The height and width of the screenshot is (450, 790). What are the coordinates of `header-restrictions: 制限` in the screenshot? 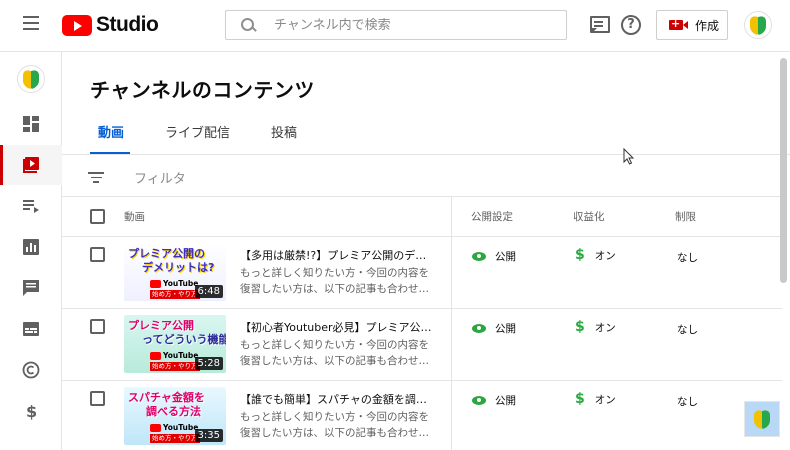 It's located at (685, 216).